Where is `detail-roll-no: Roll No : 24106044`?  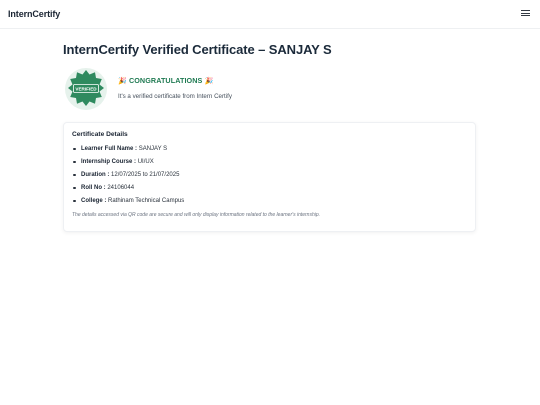 detail-roll-no: Roll No : 24106044 is located at coordinates (128, 190).